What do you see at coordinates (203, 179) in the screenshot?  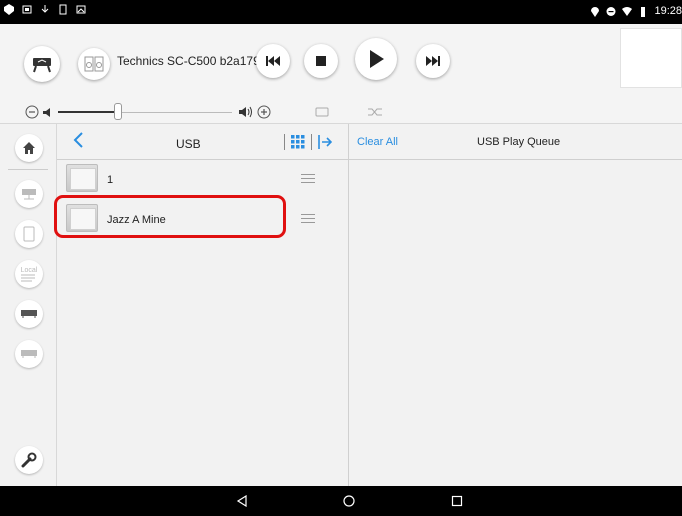 I see `list-item: 1` at bounding box center [203, 179].